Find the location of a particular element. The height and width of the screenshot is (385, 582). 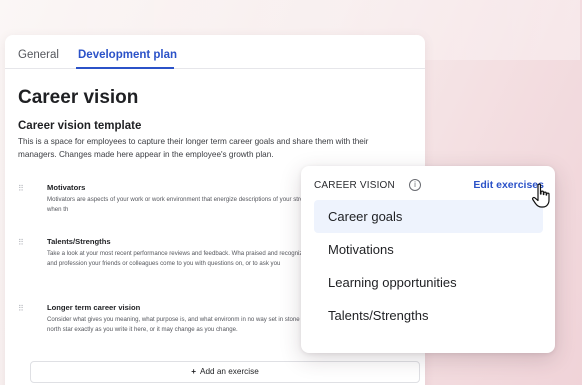

popover-title: CAREER VISION is located at coordinates (354, 185).